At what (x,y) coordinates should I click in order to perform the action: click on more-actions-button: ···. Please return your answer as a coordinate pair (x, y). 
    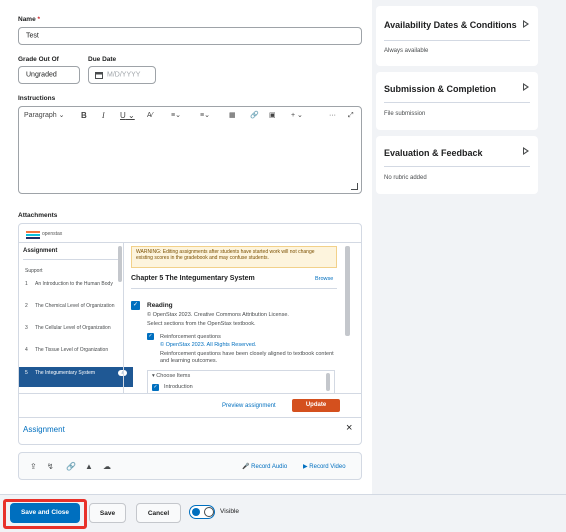
    Looking at the image, I should click on (332, 116).